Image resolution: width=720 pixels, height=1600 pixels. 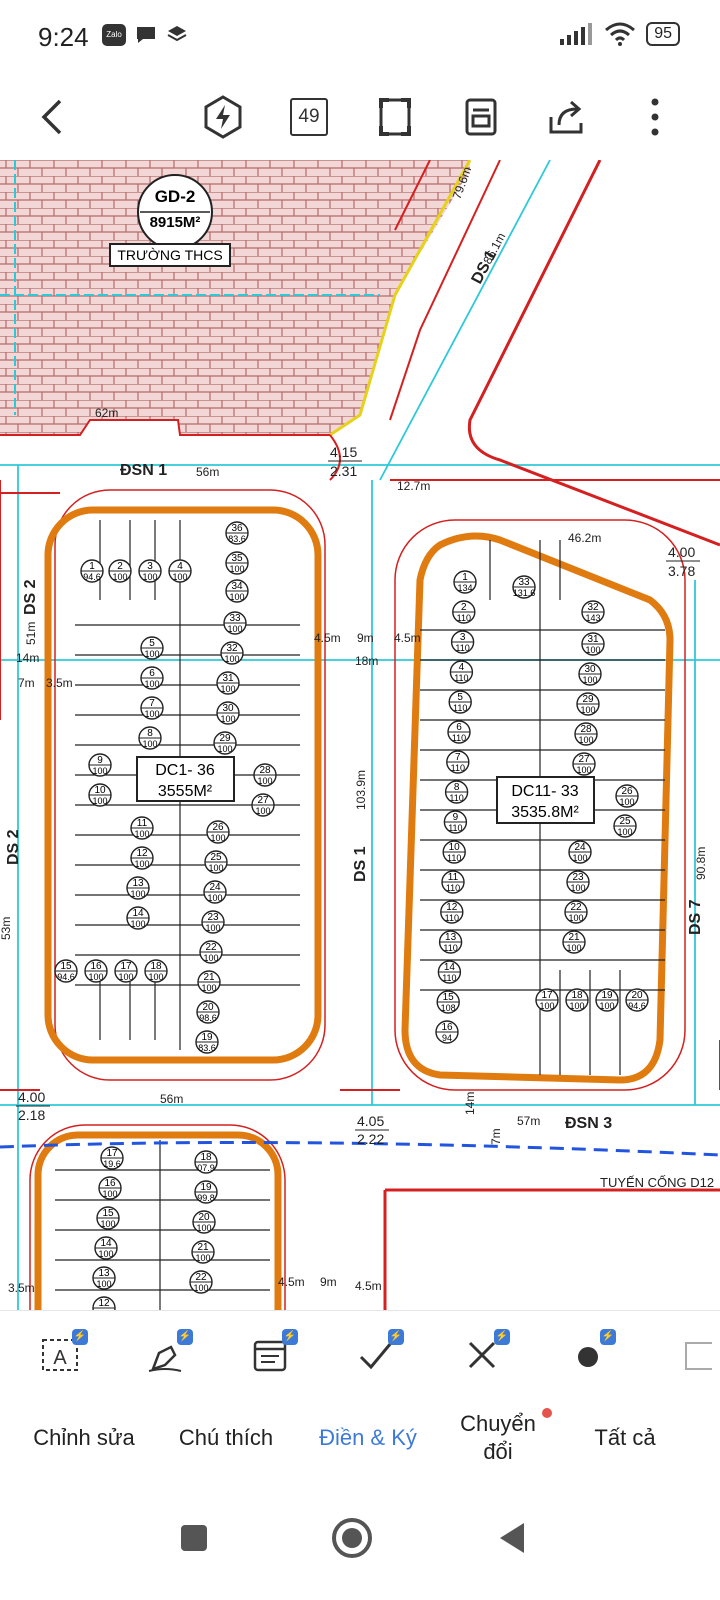 What do you see at coordinates (146, 35) in the screenshot?
I see `chat-icon` at bounding box center [146, 35].